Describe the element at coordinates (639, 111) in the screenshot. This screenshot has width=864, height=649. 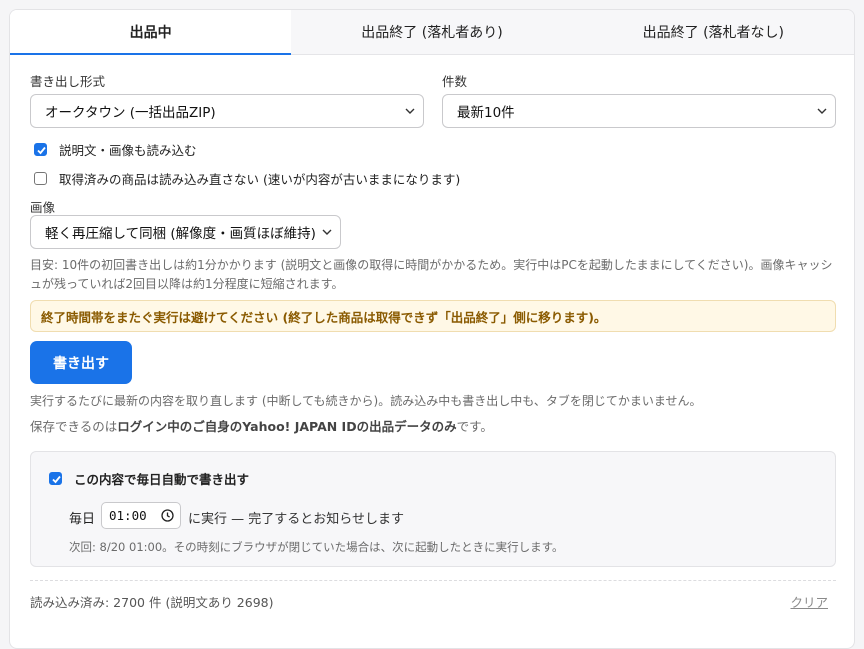
I see `count-select: 最新10件` at that location.